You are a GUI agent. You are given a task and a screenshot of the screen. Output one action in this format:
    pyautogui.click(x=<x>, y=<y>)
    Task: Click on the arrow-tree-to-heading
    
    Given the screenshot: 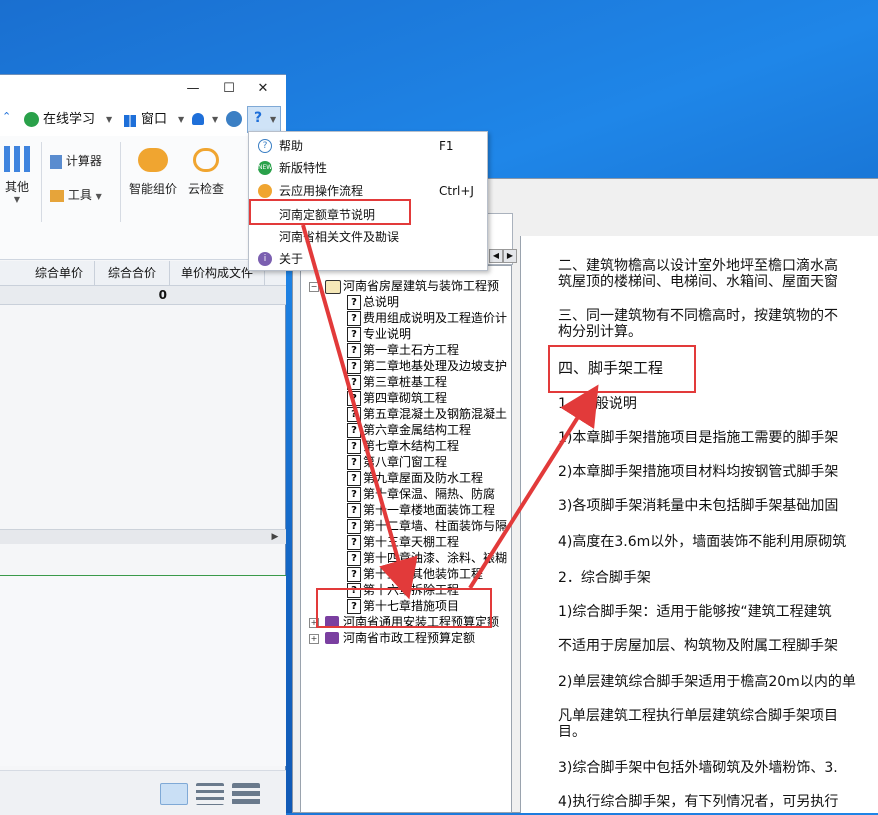 What is the action you would take?
    pyautogui.click(x=533, y=487)
    